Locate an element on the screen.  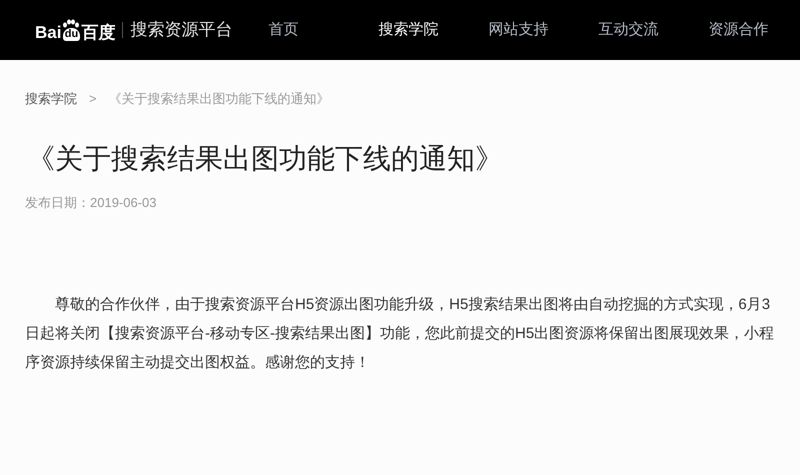
nav-link: 互动交流 is located at coordinates (630, 30).